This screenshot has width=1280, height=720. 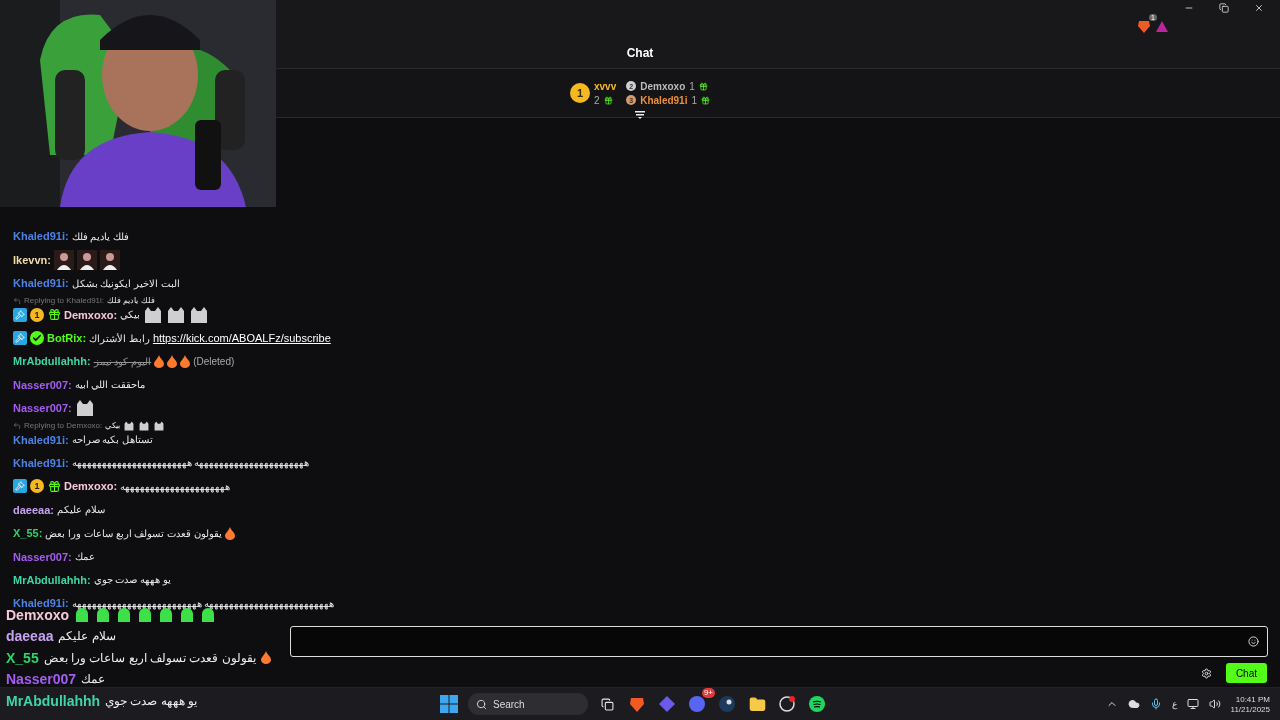 What do you see at coordinates (131, 301) in the screenshot?
I see `reply-text: فلك ياديم فلك` at bounding box center [131, 301].